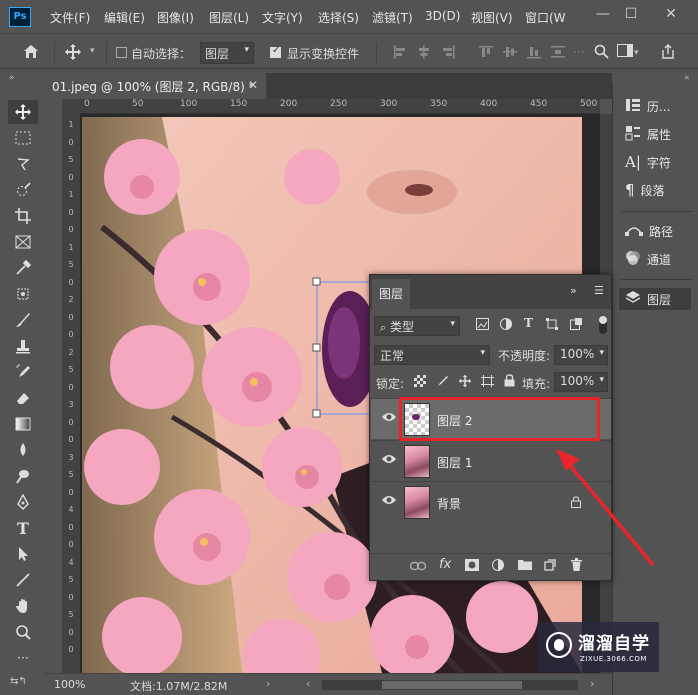  Describe the element at coordinates (528, 323) in the screenshot. I see `filter-type-icon: T` at that location.